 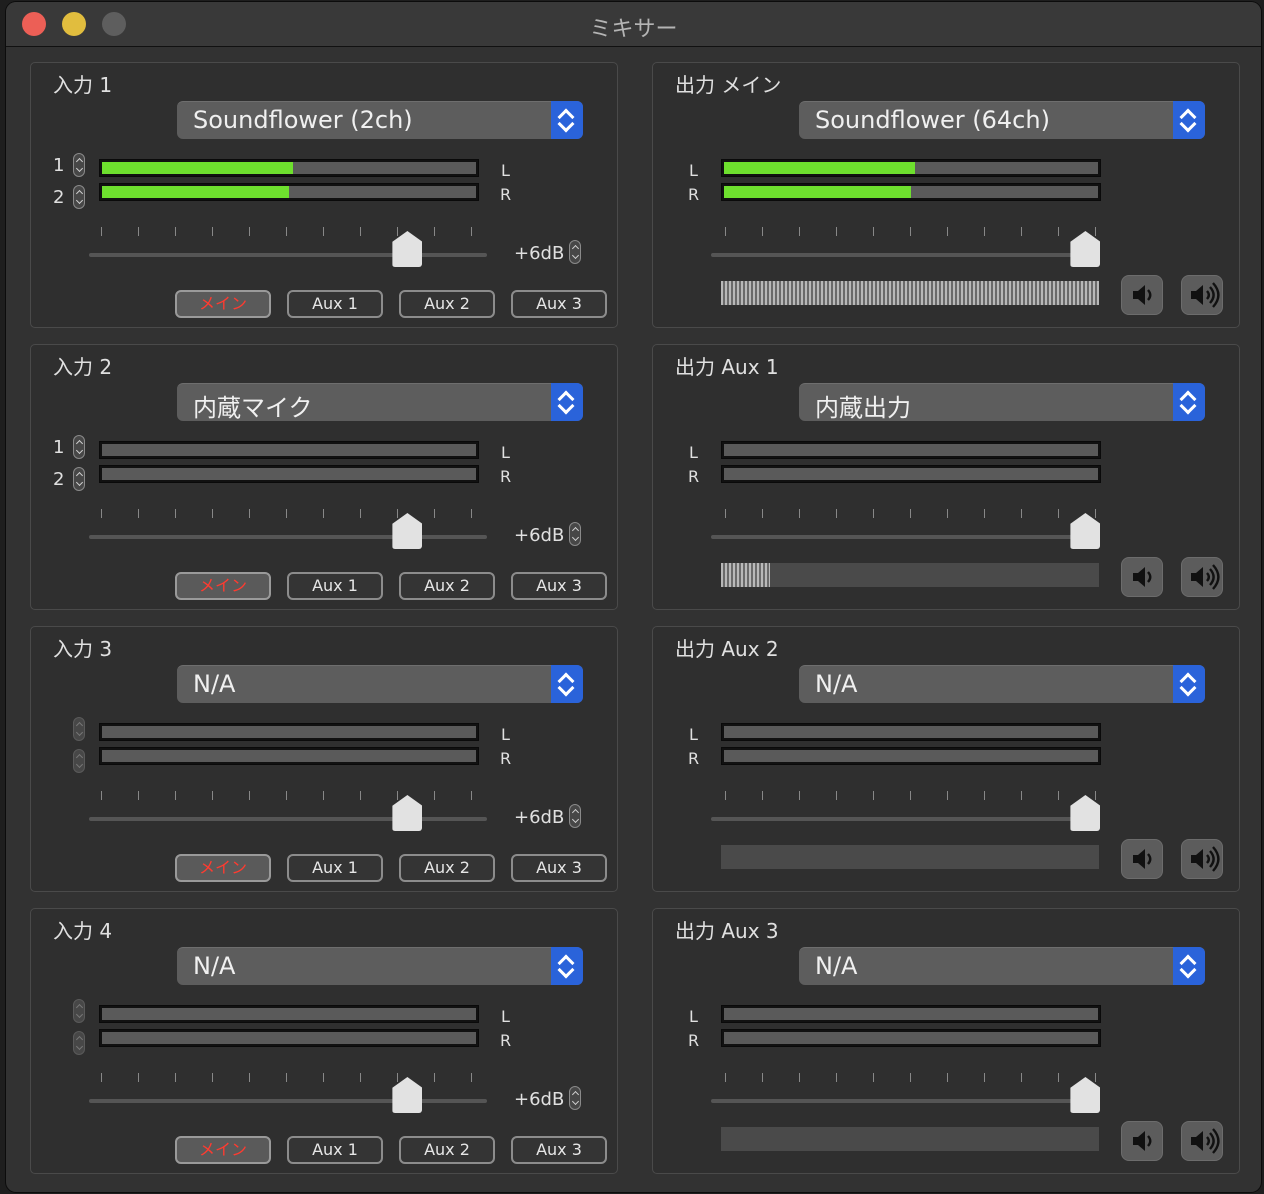 What do you see at coordinates (911, 1038) in the screenshot?
I see `output-meter-right` at bounding box center [911, 1038].